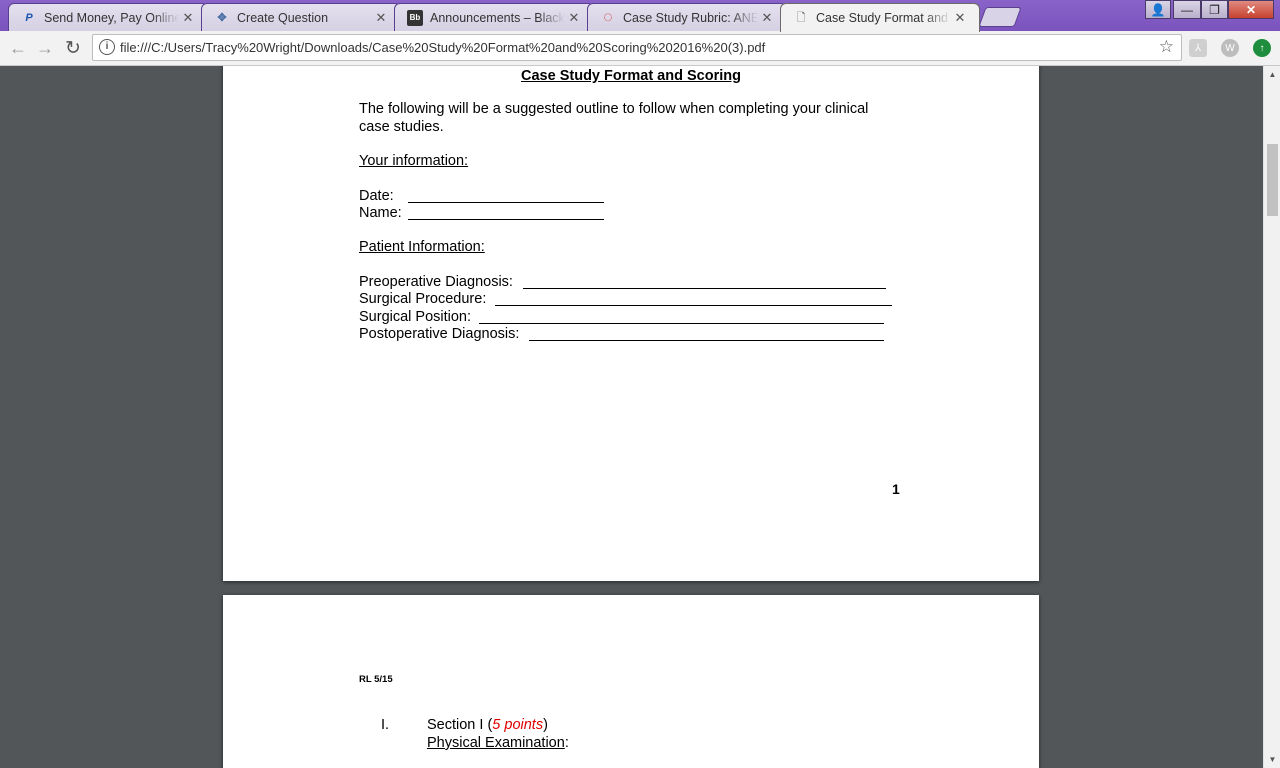 This screenshot has width=1280, height=768. I want to click on document-icon: 🗋, so click(801, 17).